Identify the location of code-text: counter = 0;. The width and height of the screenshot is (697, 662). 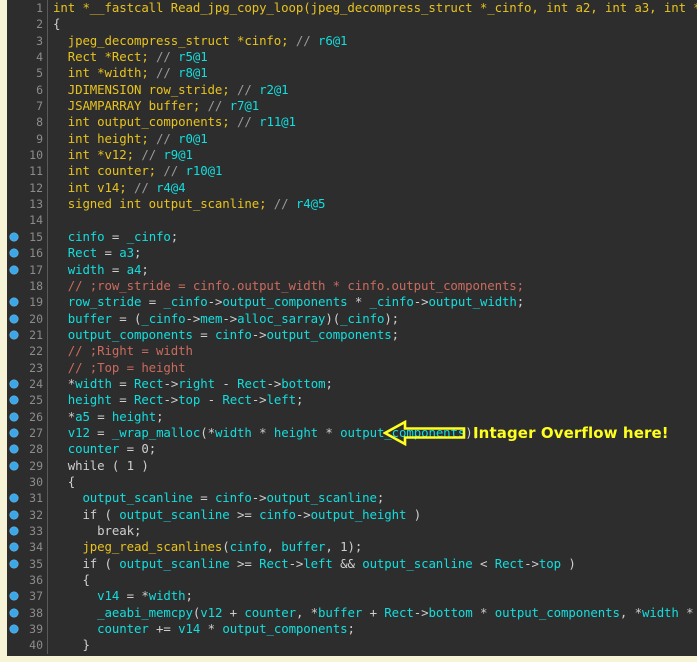
(372, 449).